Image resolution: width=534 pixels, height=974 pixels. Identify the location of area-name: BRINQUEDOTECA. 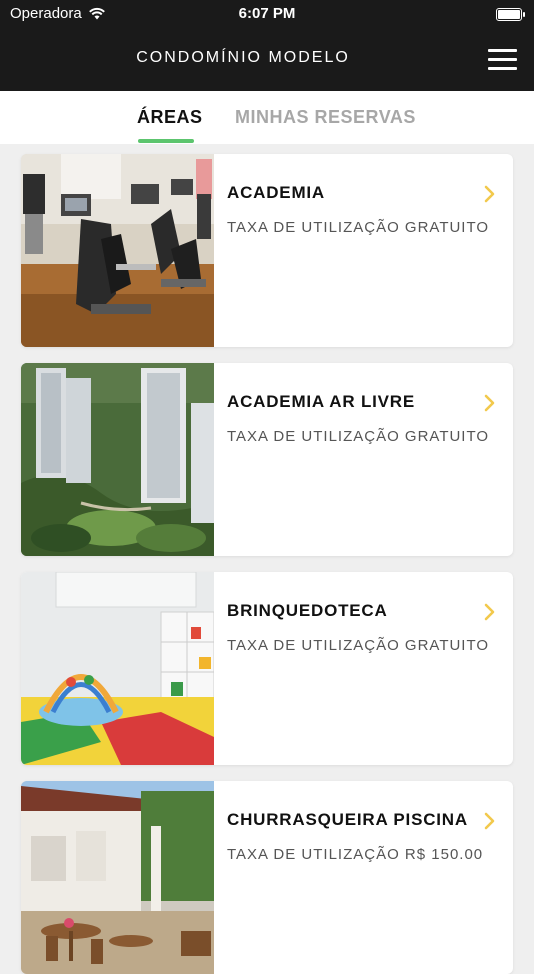
(307, 610).